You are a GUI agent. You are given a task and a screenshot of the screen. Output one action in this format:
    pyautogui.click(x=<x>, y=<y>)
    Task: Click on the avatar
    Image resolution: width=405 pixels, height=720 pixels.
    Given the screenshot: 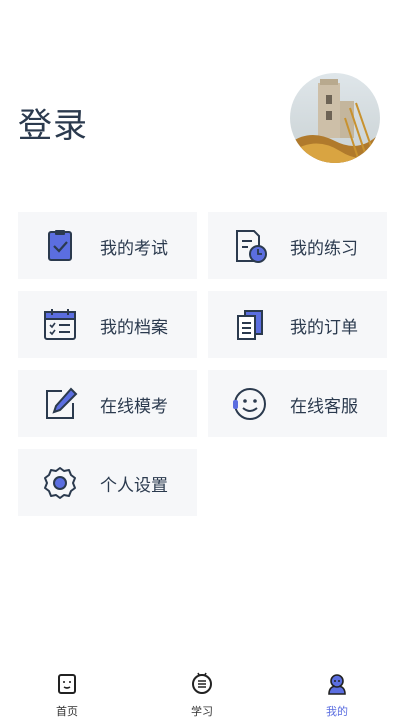 What is the action you would take?
    pyautogui.click(x=335, y=118)
    